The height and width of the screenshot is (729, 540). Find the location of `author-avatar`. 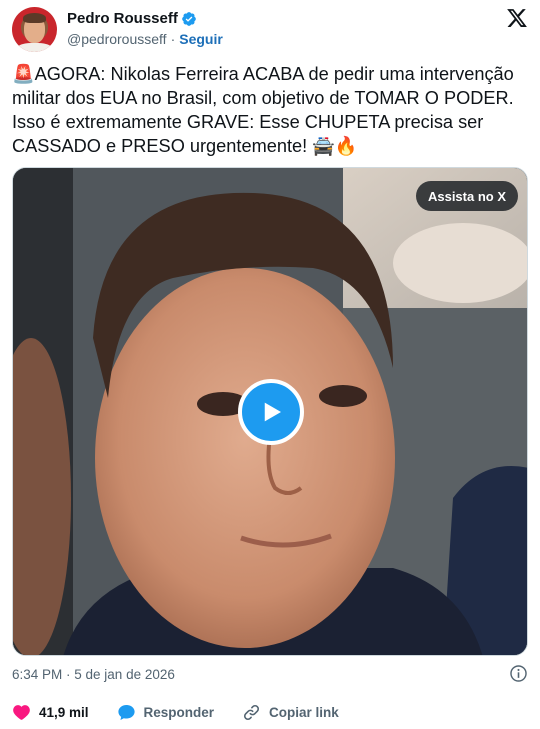

author-avatar is located at coordinates (34, 29).